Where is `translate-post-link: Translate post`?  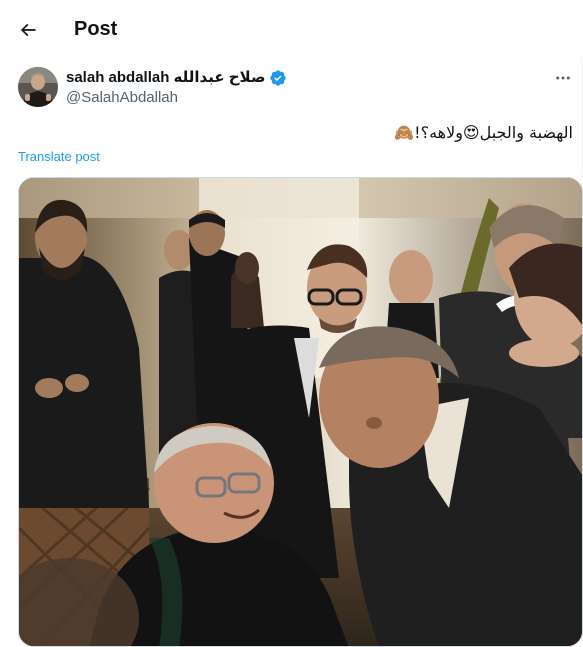
translate-post-link: Translate post is located at coordinates (59, 157).